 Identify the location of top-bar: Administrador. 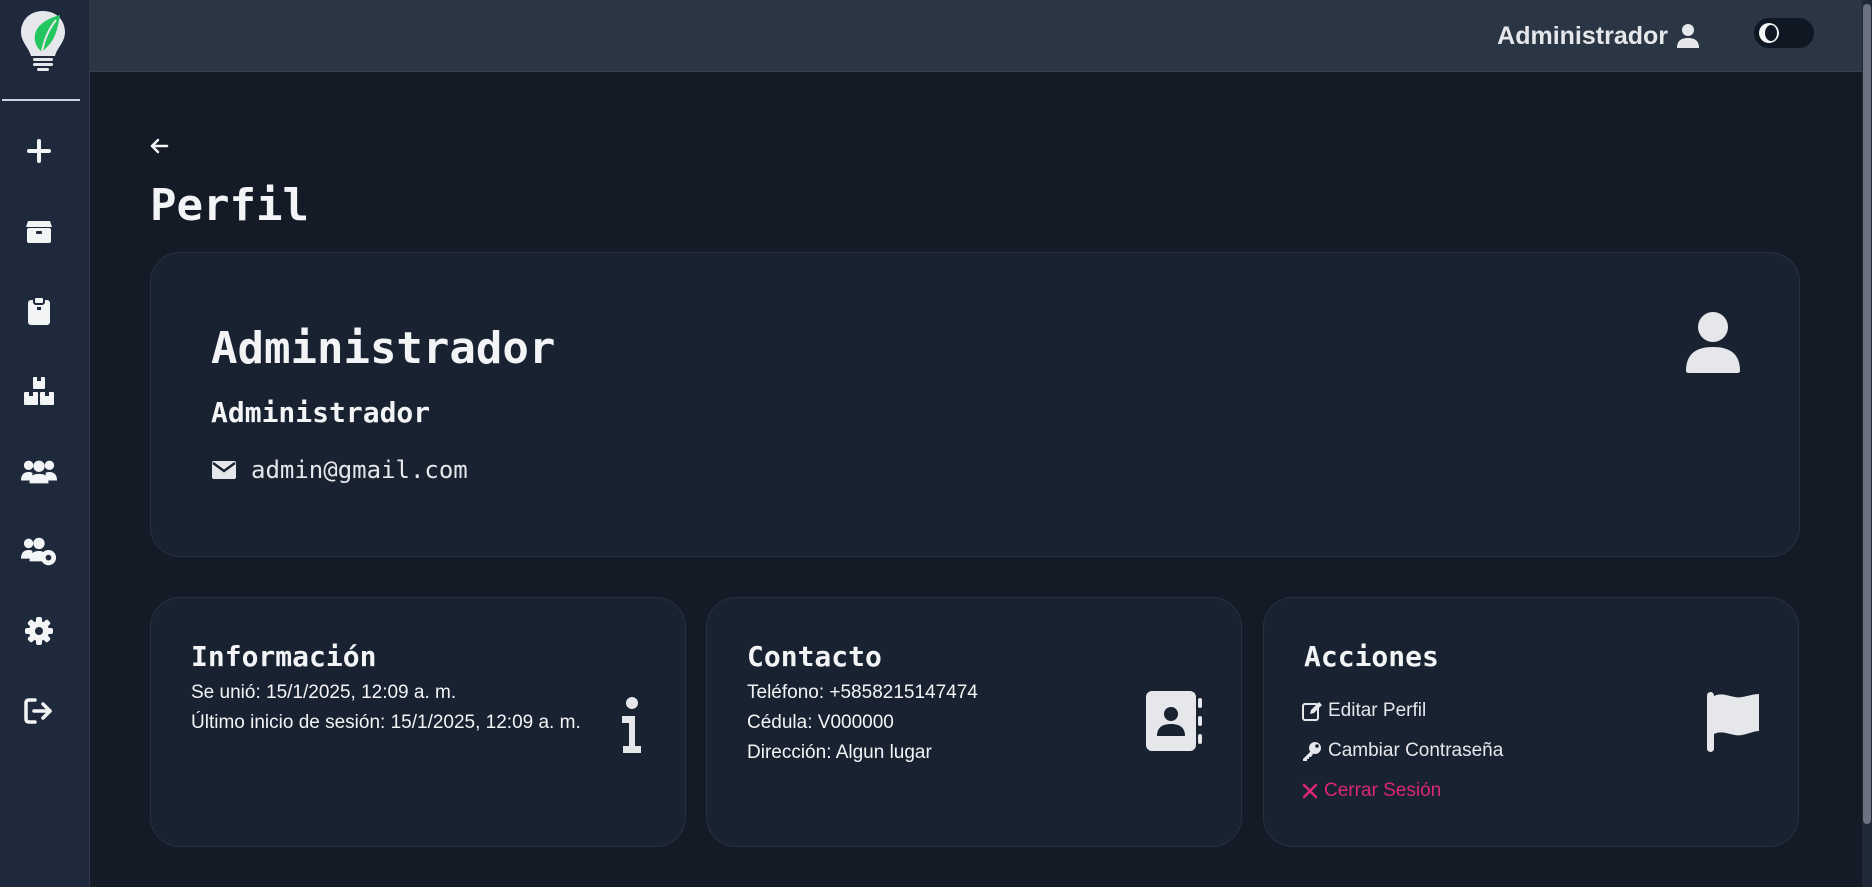
(976, 36).